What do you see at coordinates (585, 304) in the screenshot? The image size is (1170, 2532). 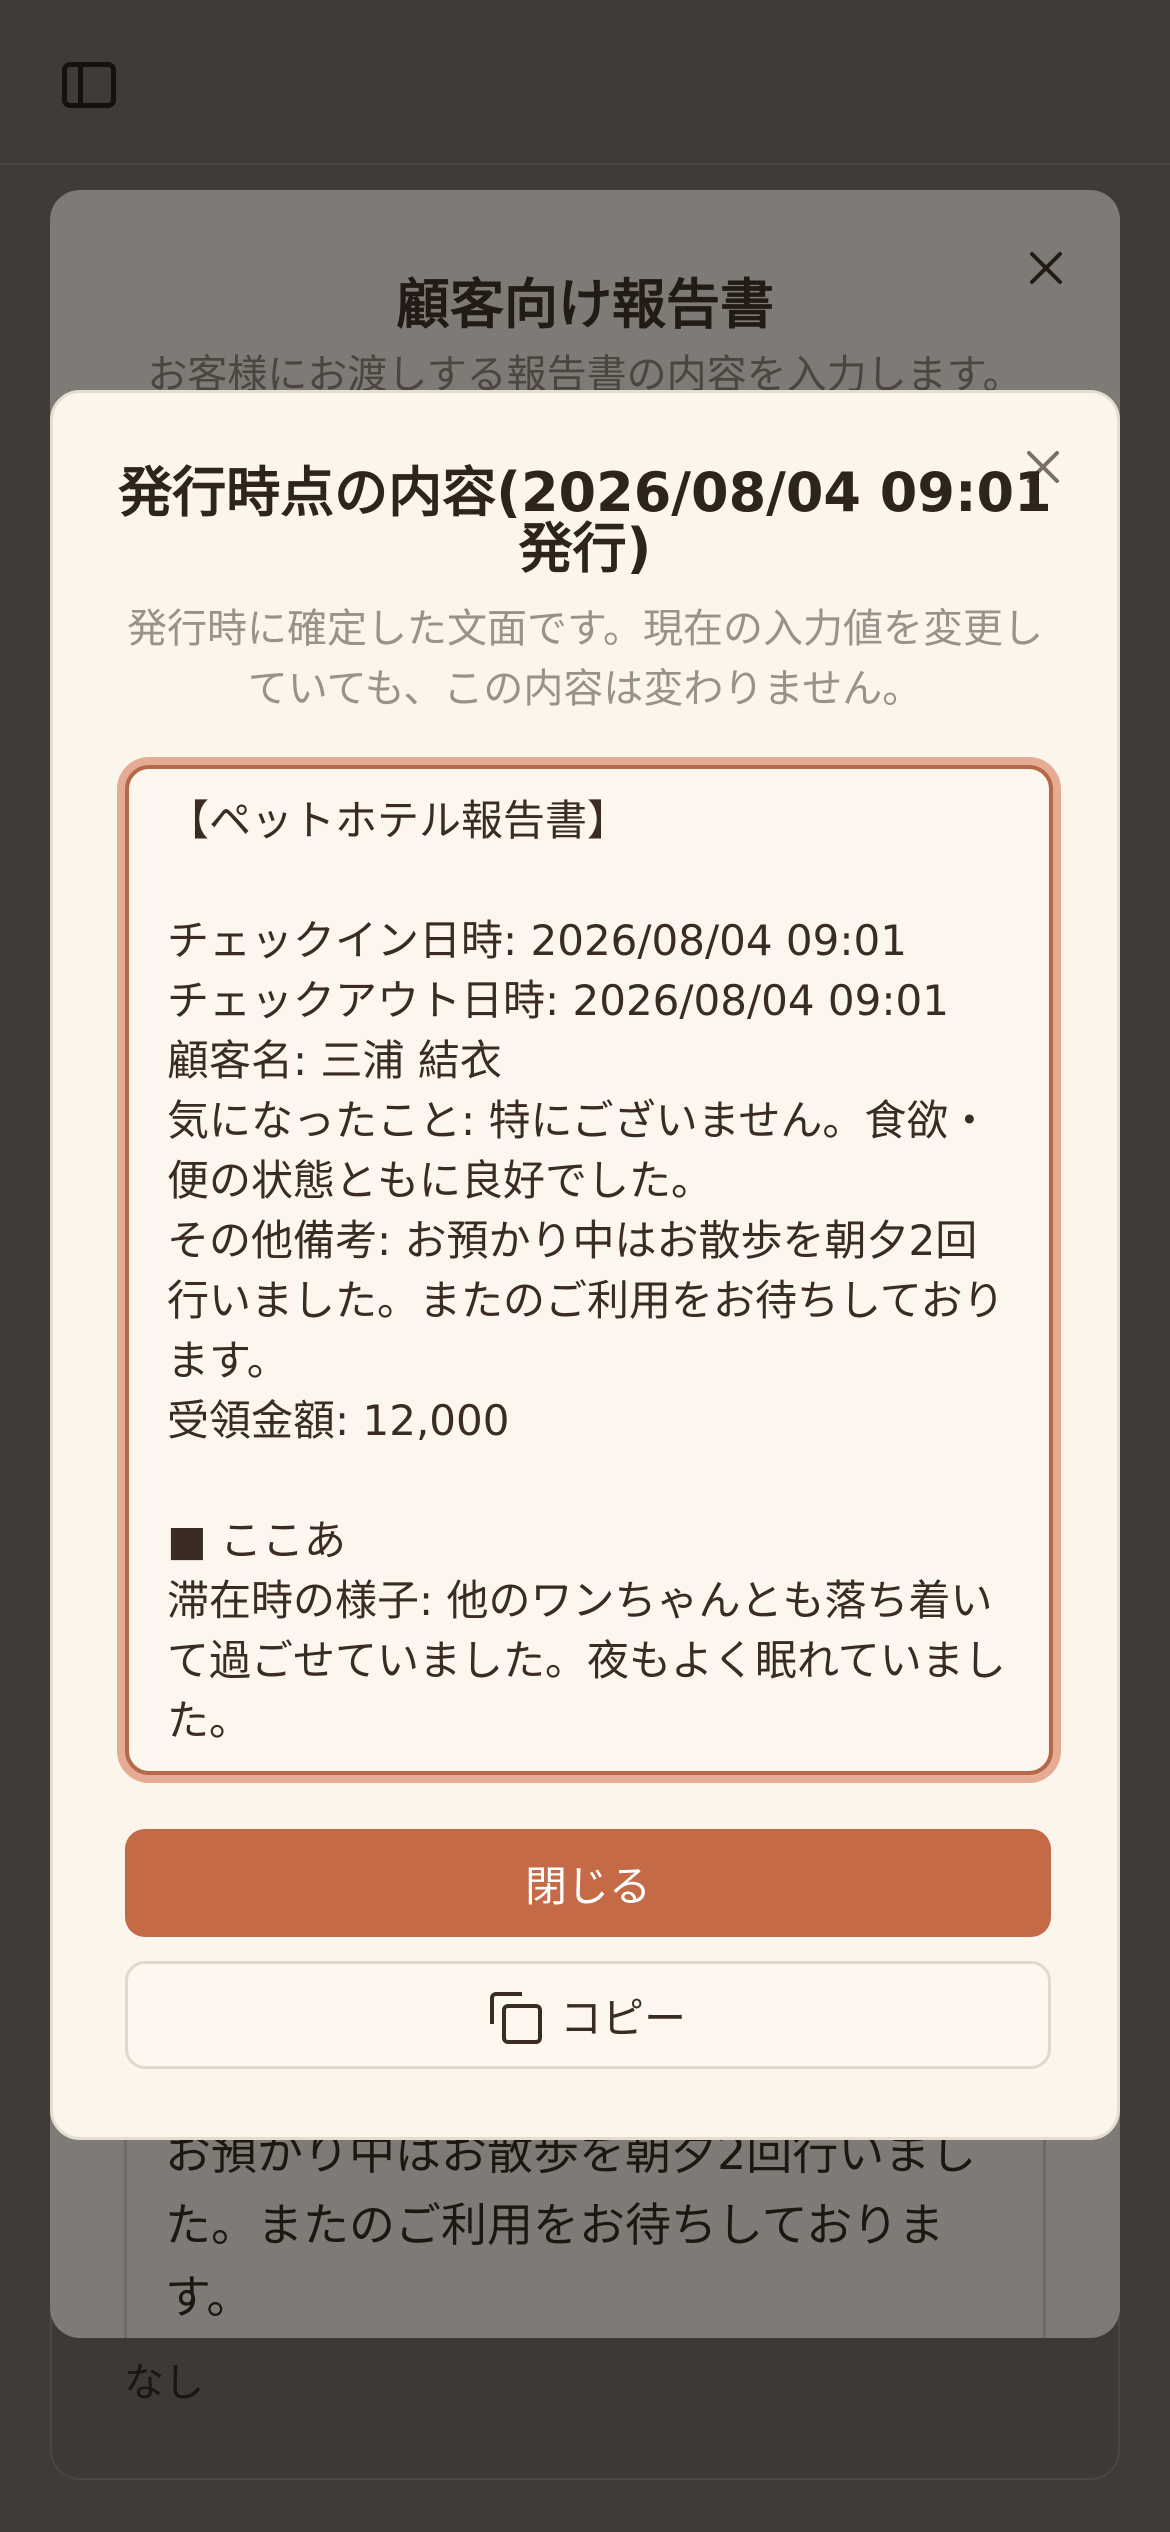 I see `report-modal-title: 顧客向け報告書` at bounding box center [585, 304].